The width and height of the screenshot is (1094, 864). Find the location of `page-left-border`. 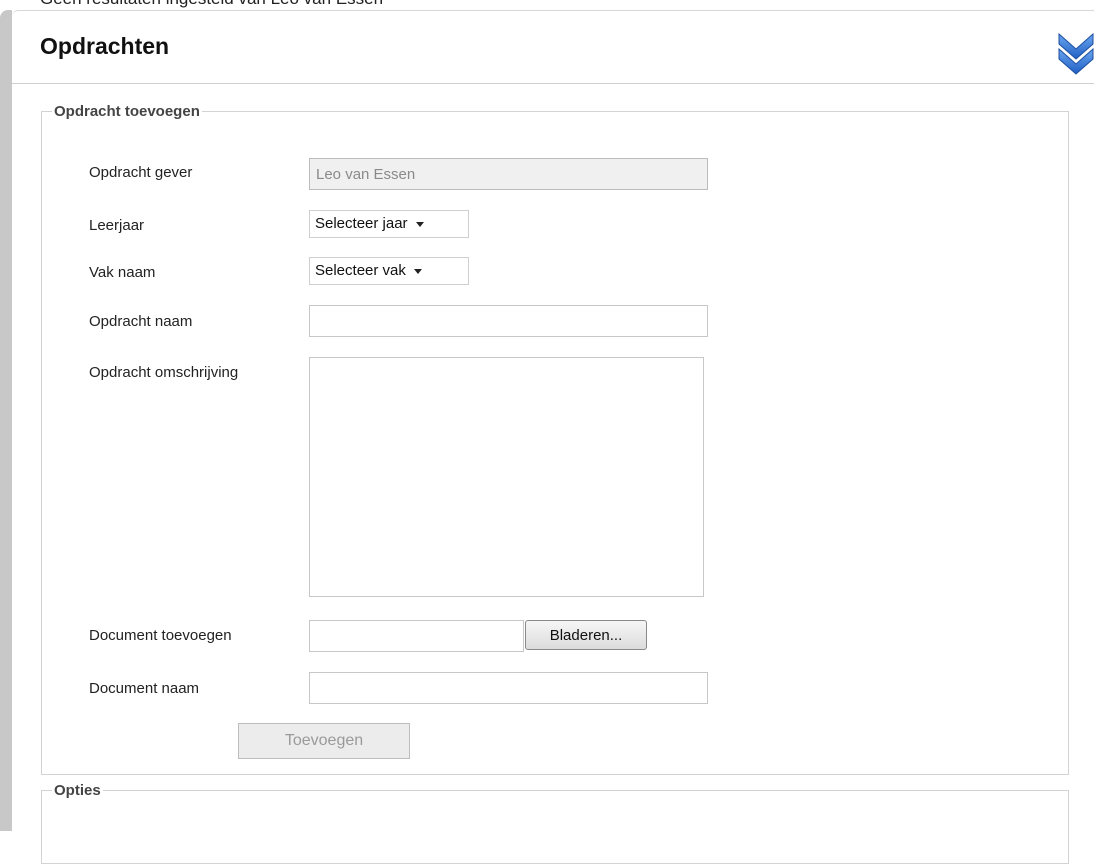

page-left-border is located at coordinates (6, 420).